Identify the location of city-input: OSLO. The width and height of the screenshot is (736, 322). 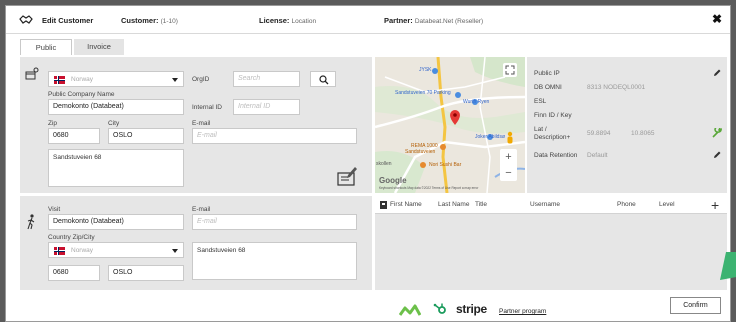
(146, 136).